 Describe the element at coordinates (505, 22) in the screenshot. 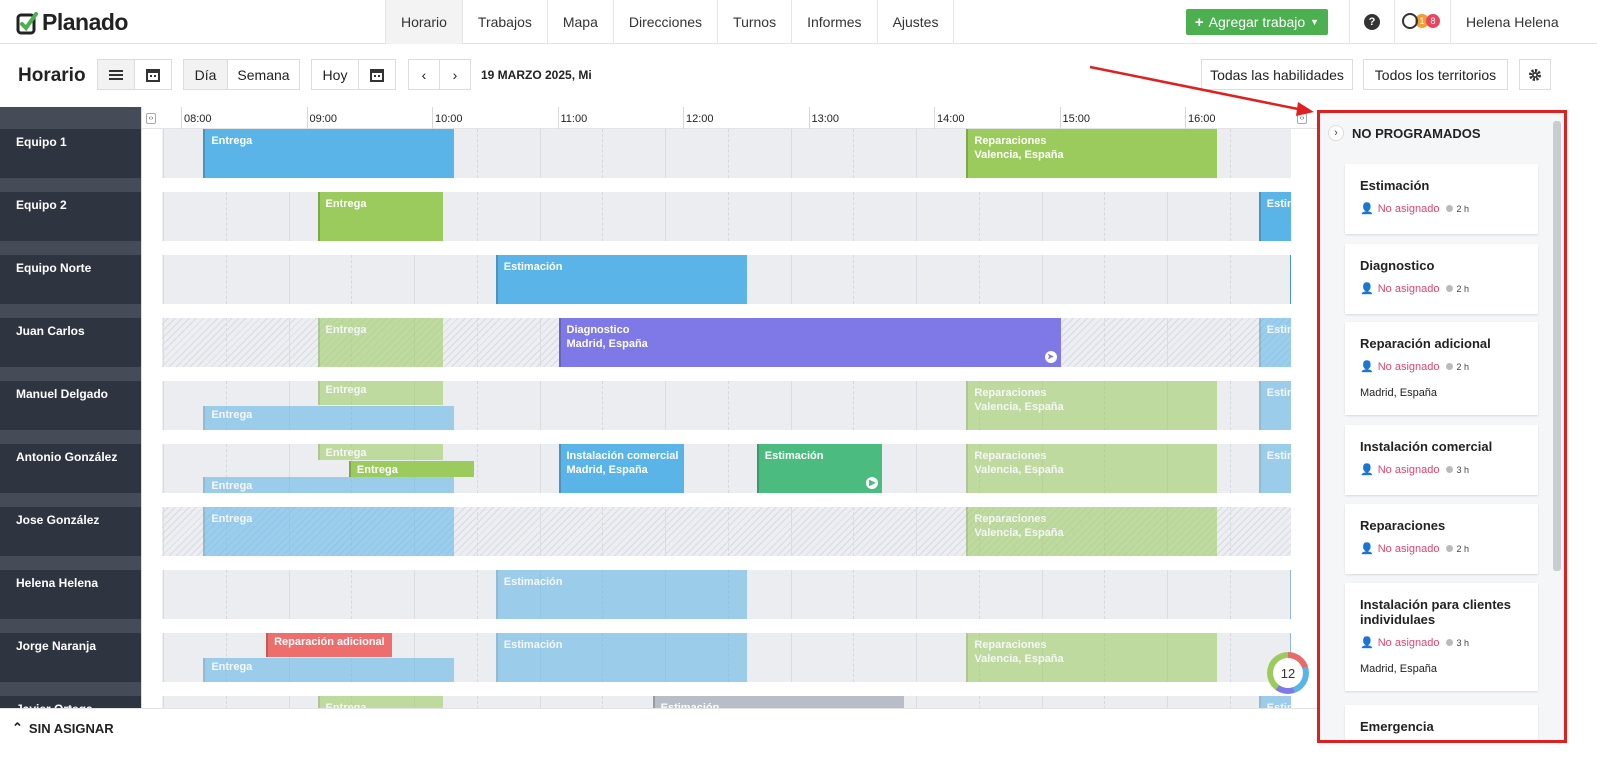

I see `nav-tab-trabajos: Trabajos` at that location.